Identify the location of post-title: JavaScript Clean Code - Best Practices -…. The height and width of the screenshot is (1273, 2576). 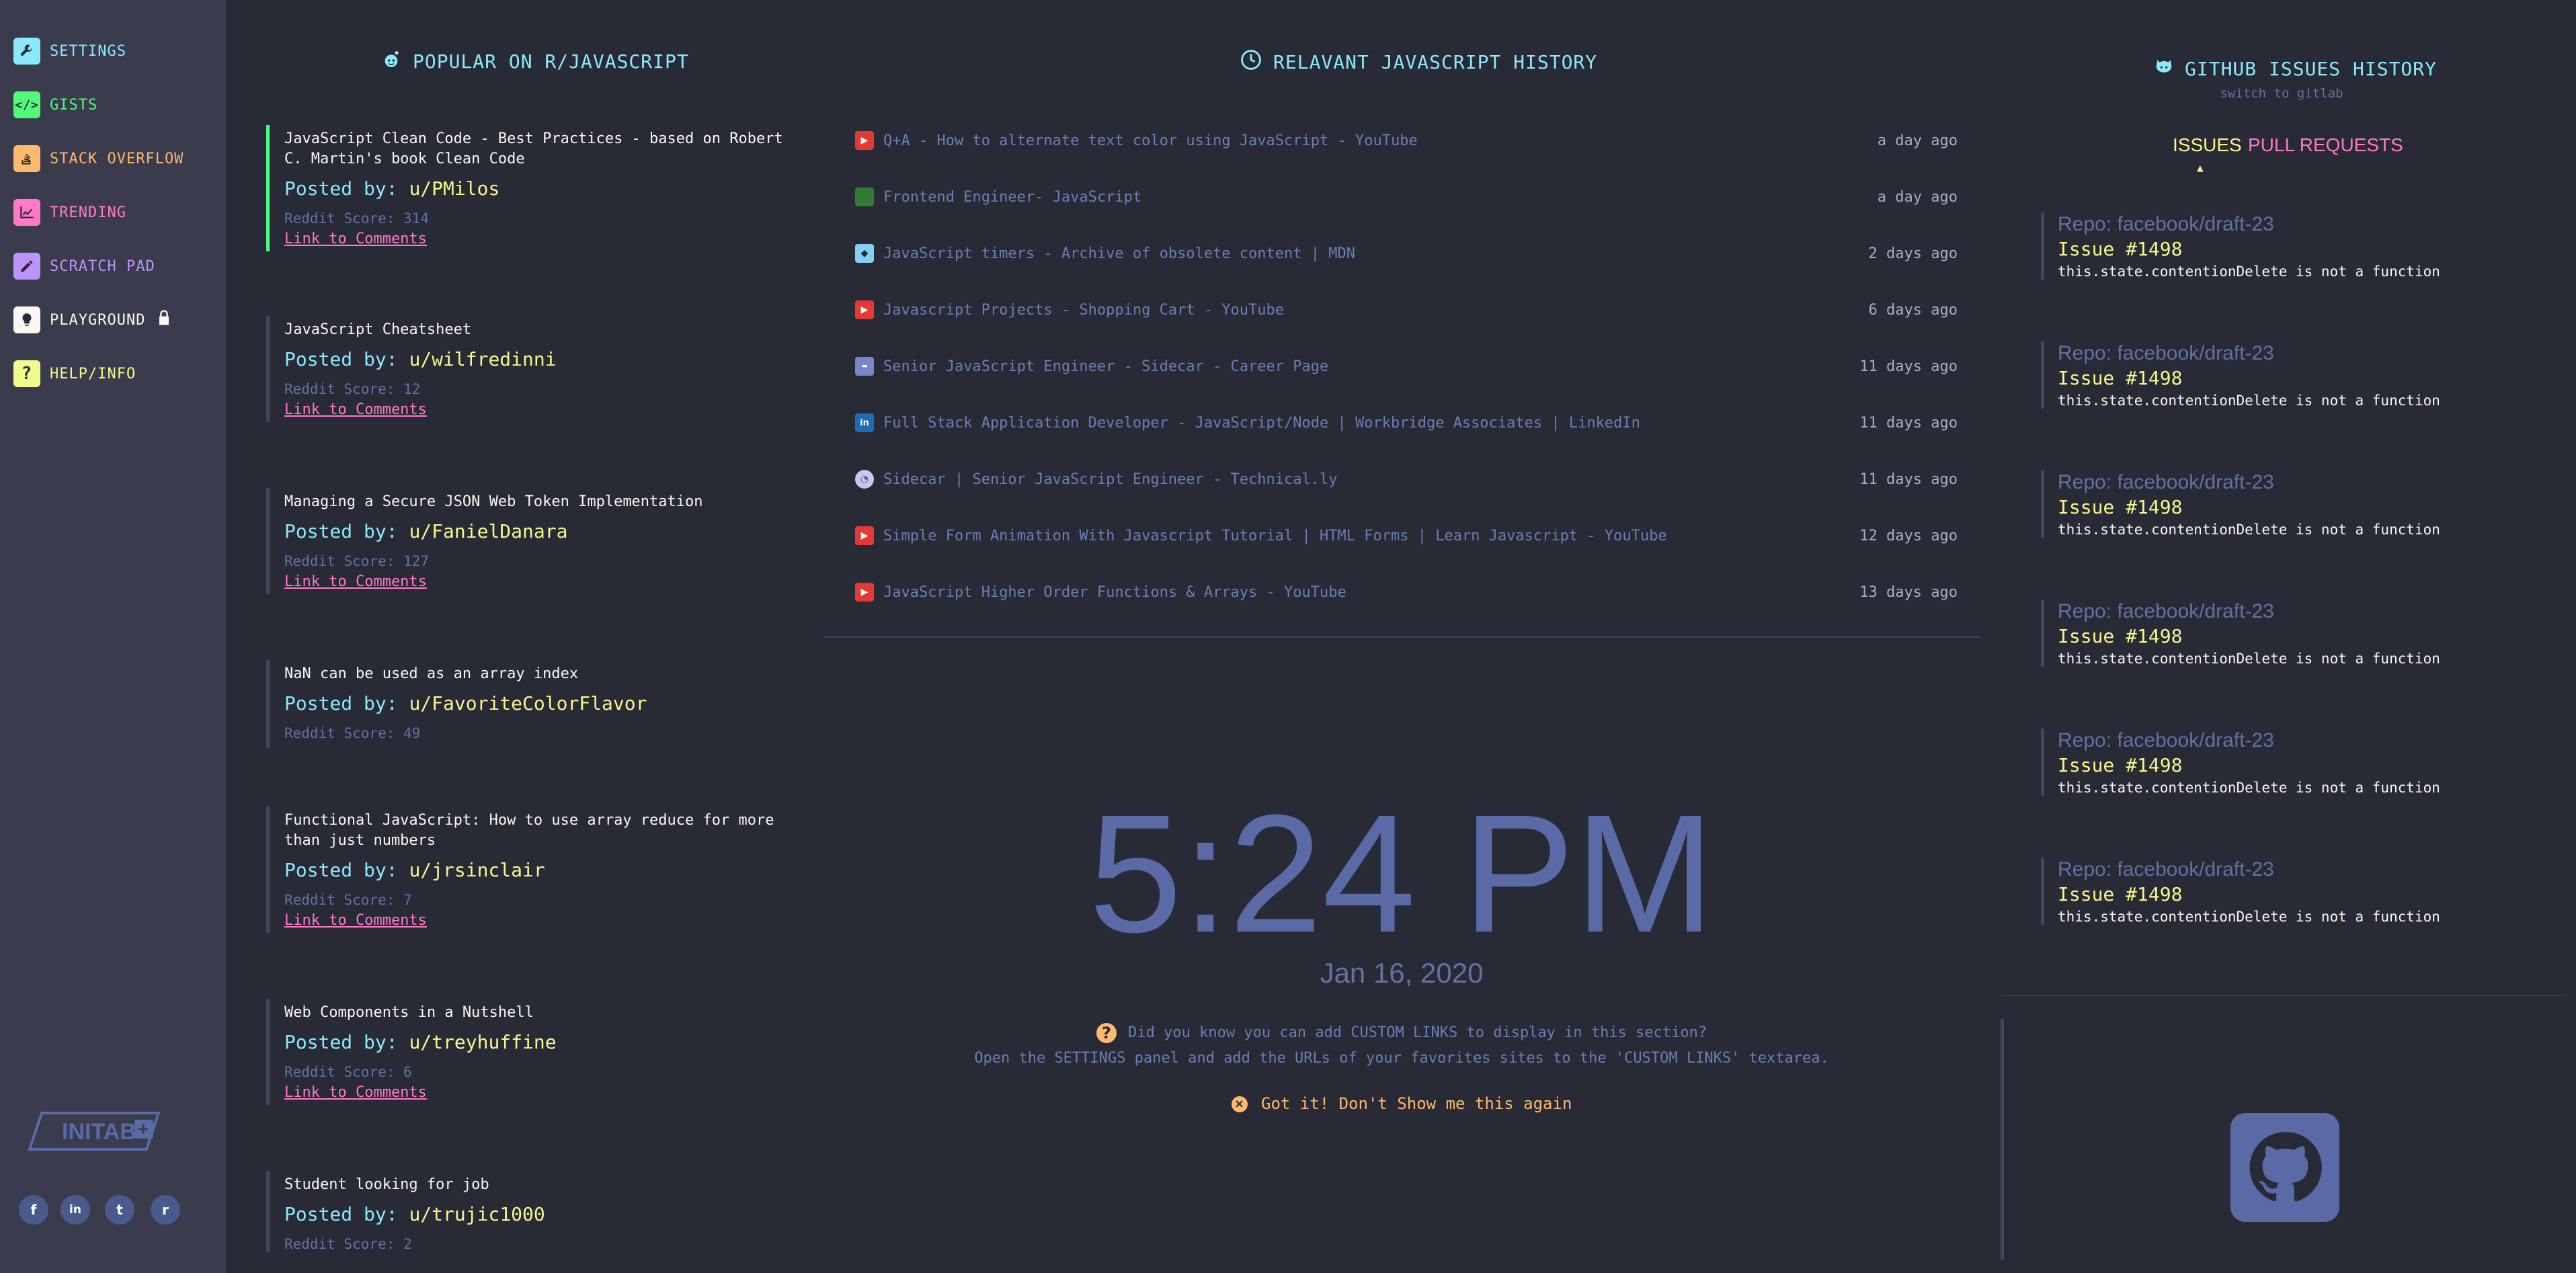
(534, 147).